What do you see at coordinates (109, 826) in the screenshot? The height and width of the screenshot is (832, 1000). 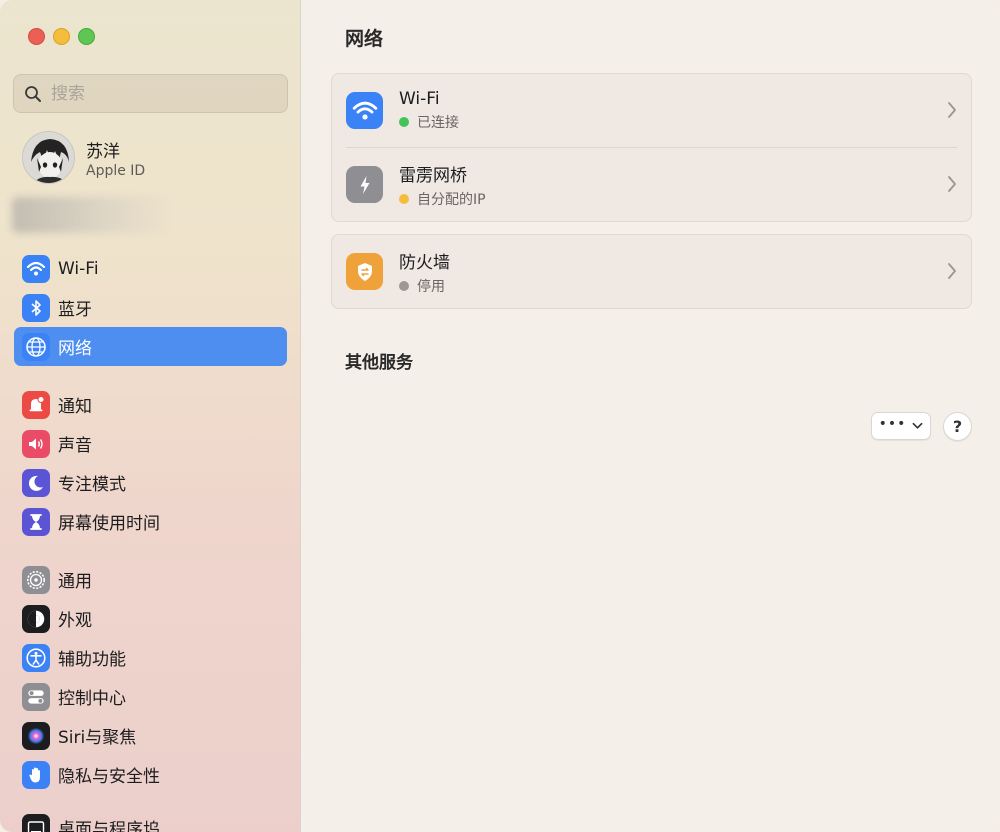 I see `sidebar-item-label: 桌面与程序坞` at bounding box center [109, 826].